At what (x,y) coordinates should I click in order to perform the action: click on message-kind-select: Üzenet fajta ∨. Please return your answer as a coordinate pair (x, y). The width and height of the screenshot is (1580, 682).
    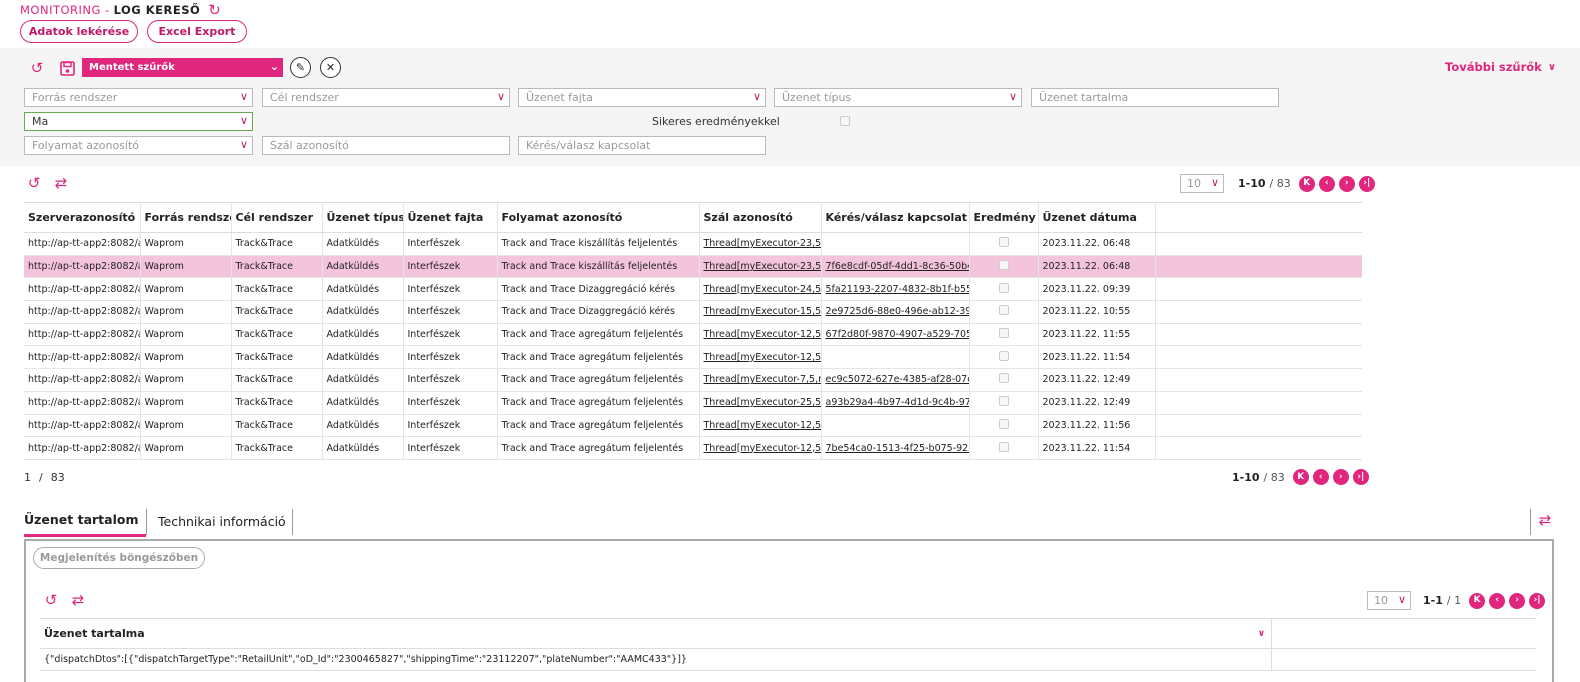
    Looking at the image, I should click on (642, 97).